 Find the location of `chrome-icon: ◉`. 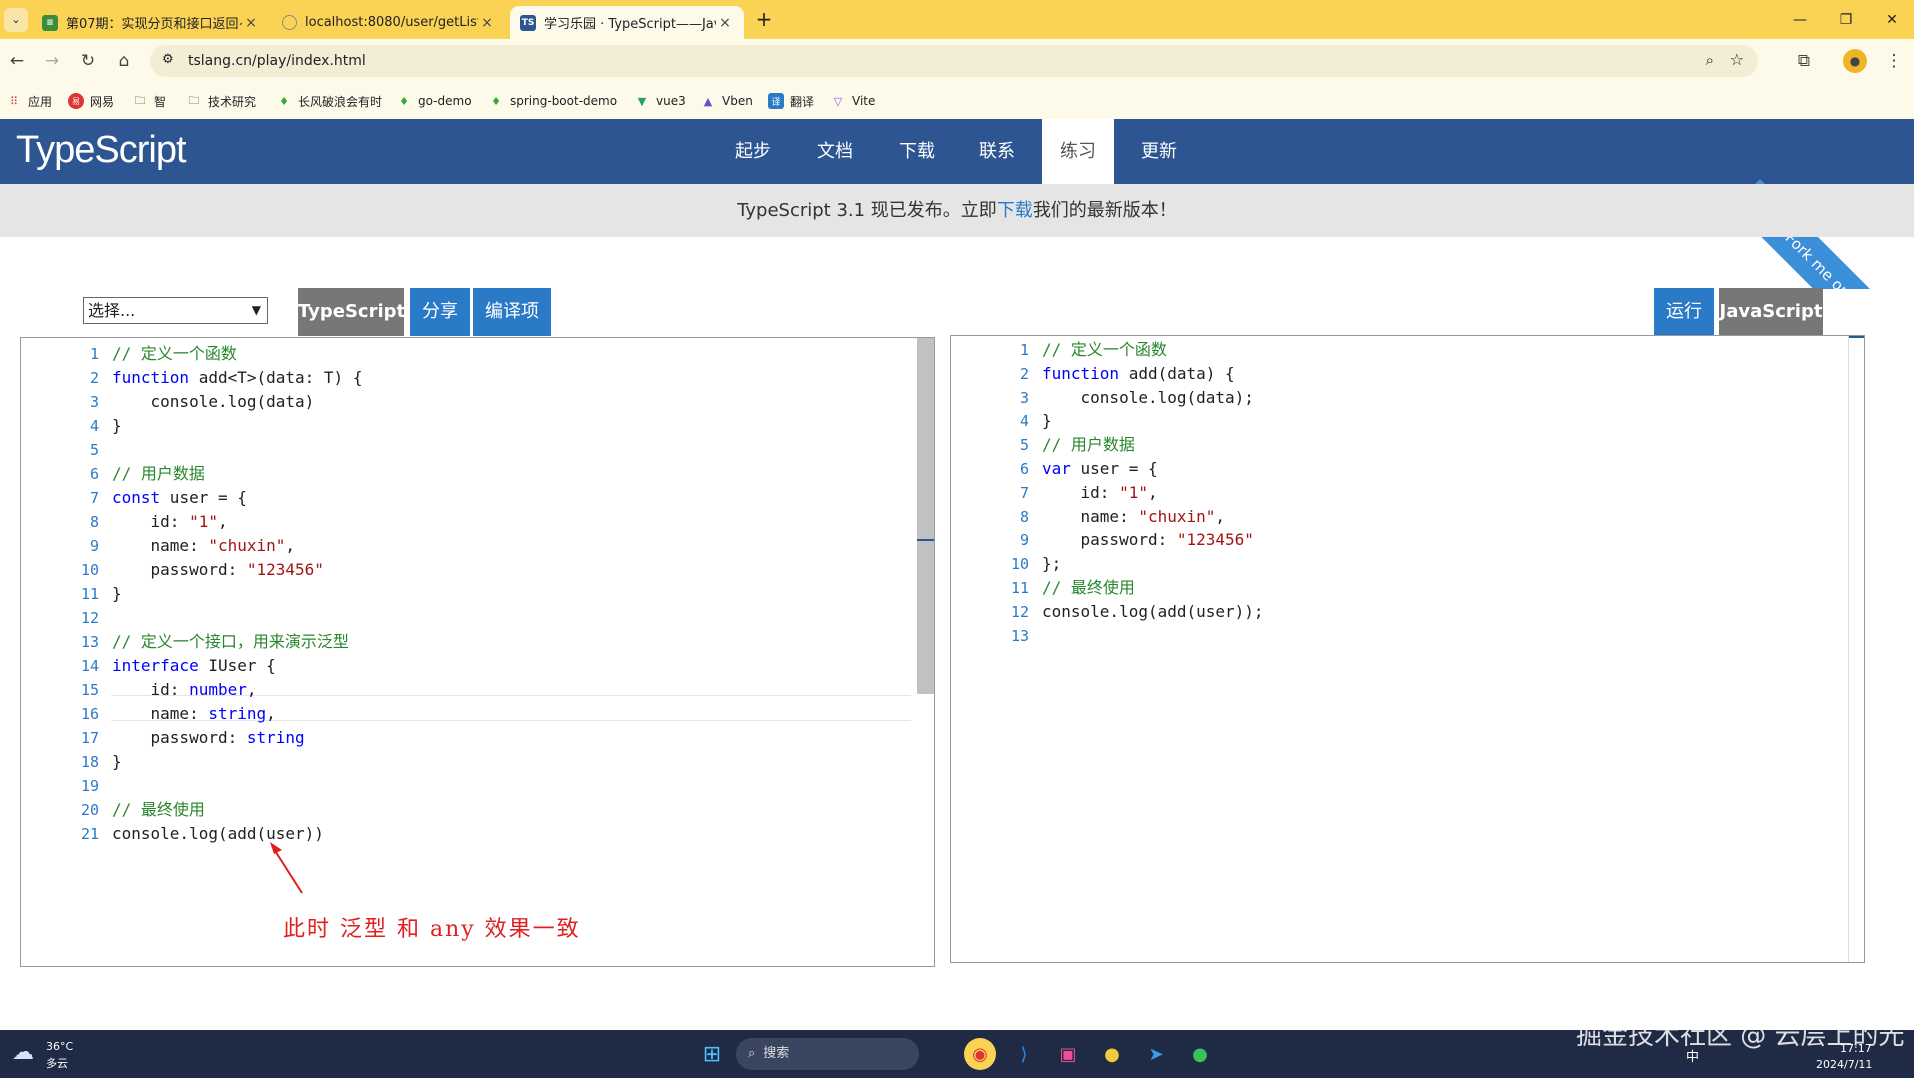

chrome-icon: ◉ is located at coordinates (980, 1054).